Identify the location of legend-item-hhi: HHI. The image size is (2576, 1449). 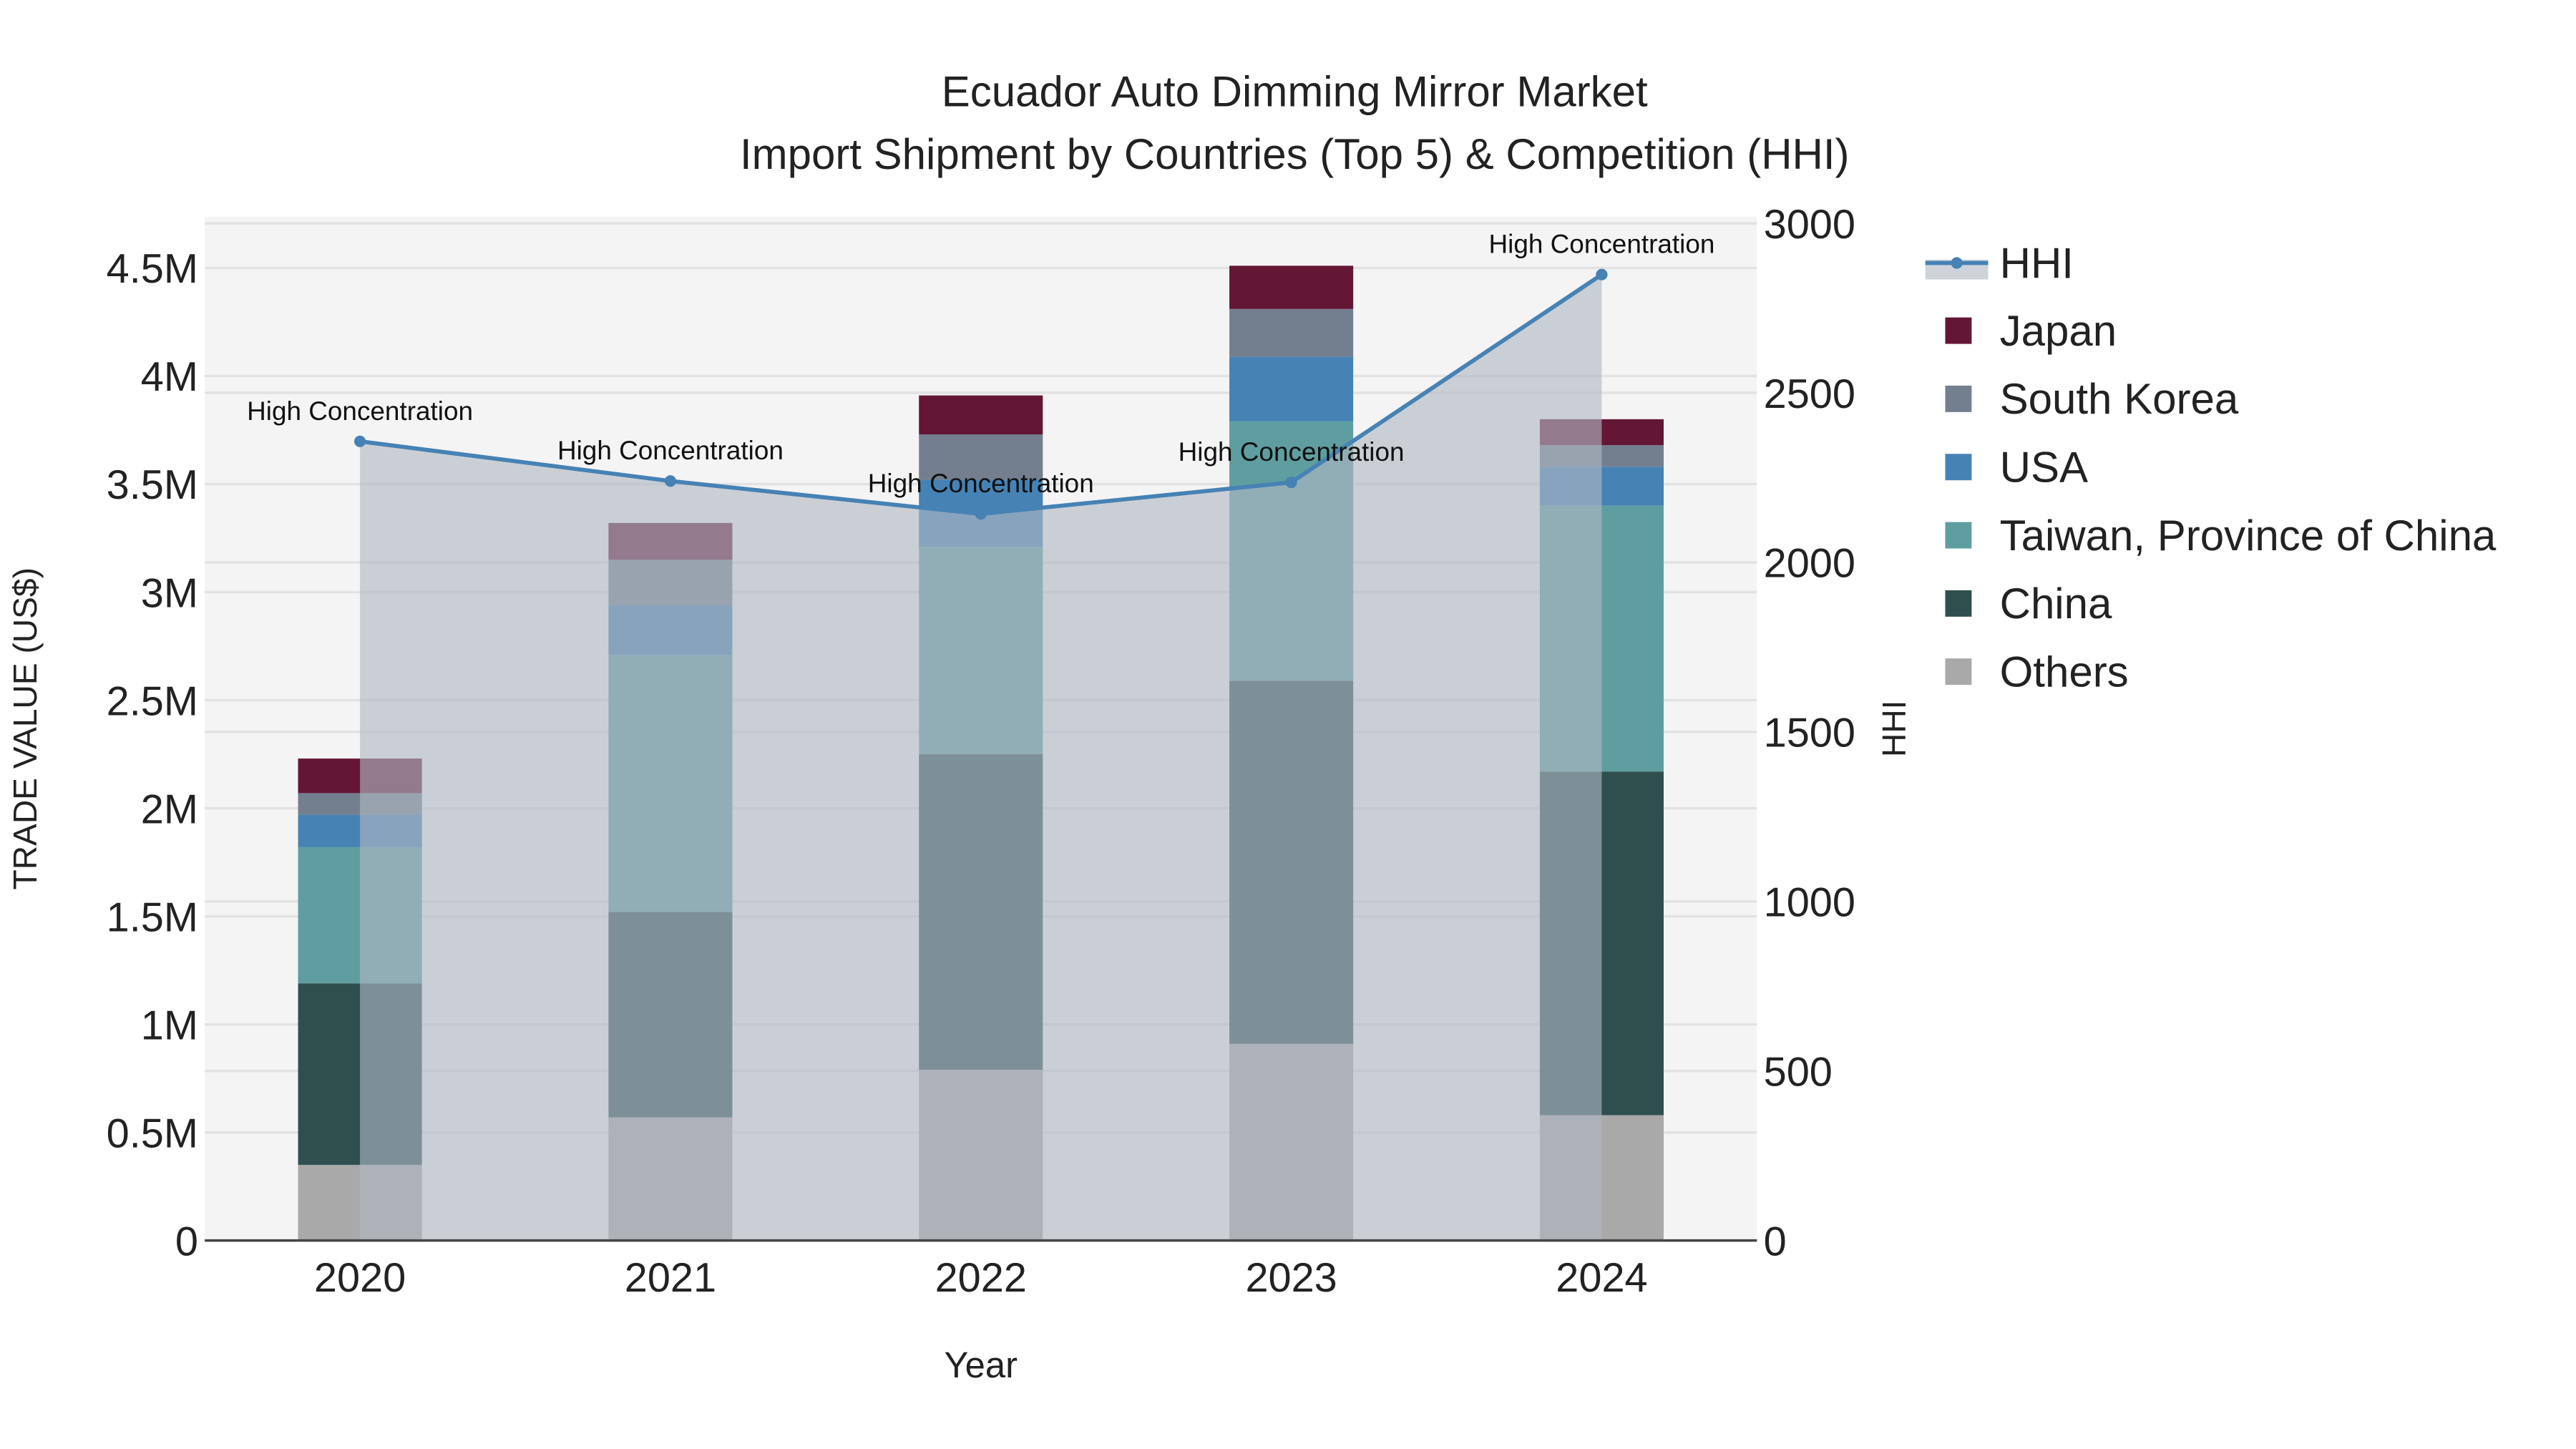
(1999, 263).